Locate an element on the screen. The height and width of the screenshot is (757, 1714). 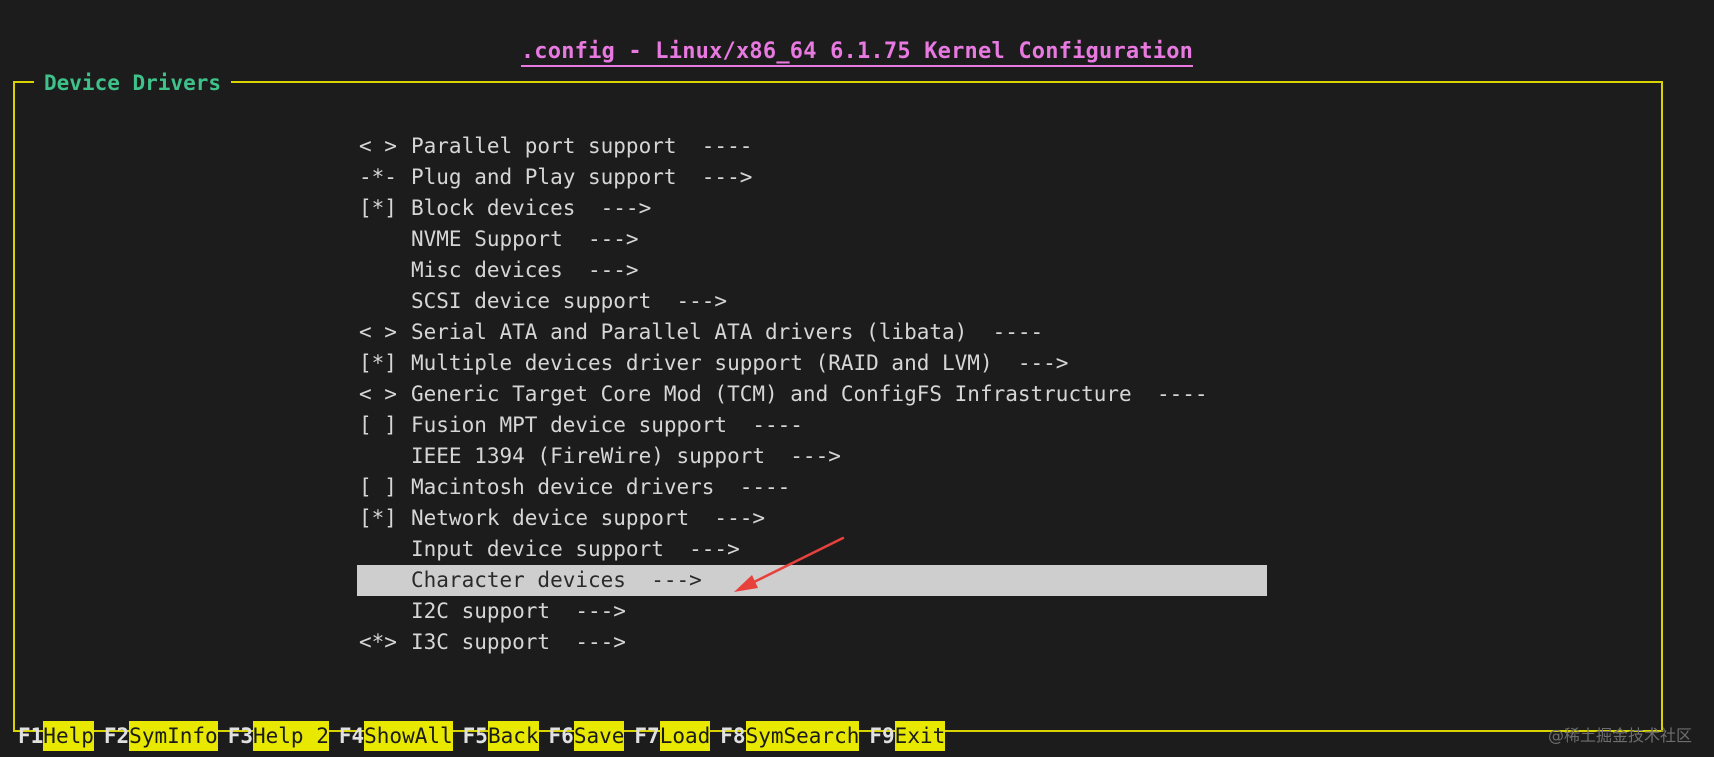
fkey-name: F8 is located at coordinates (733, 736).